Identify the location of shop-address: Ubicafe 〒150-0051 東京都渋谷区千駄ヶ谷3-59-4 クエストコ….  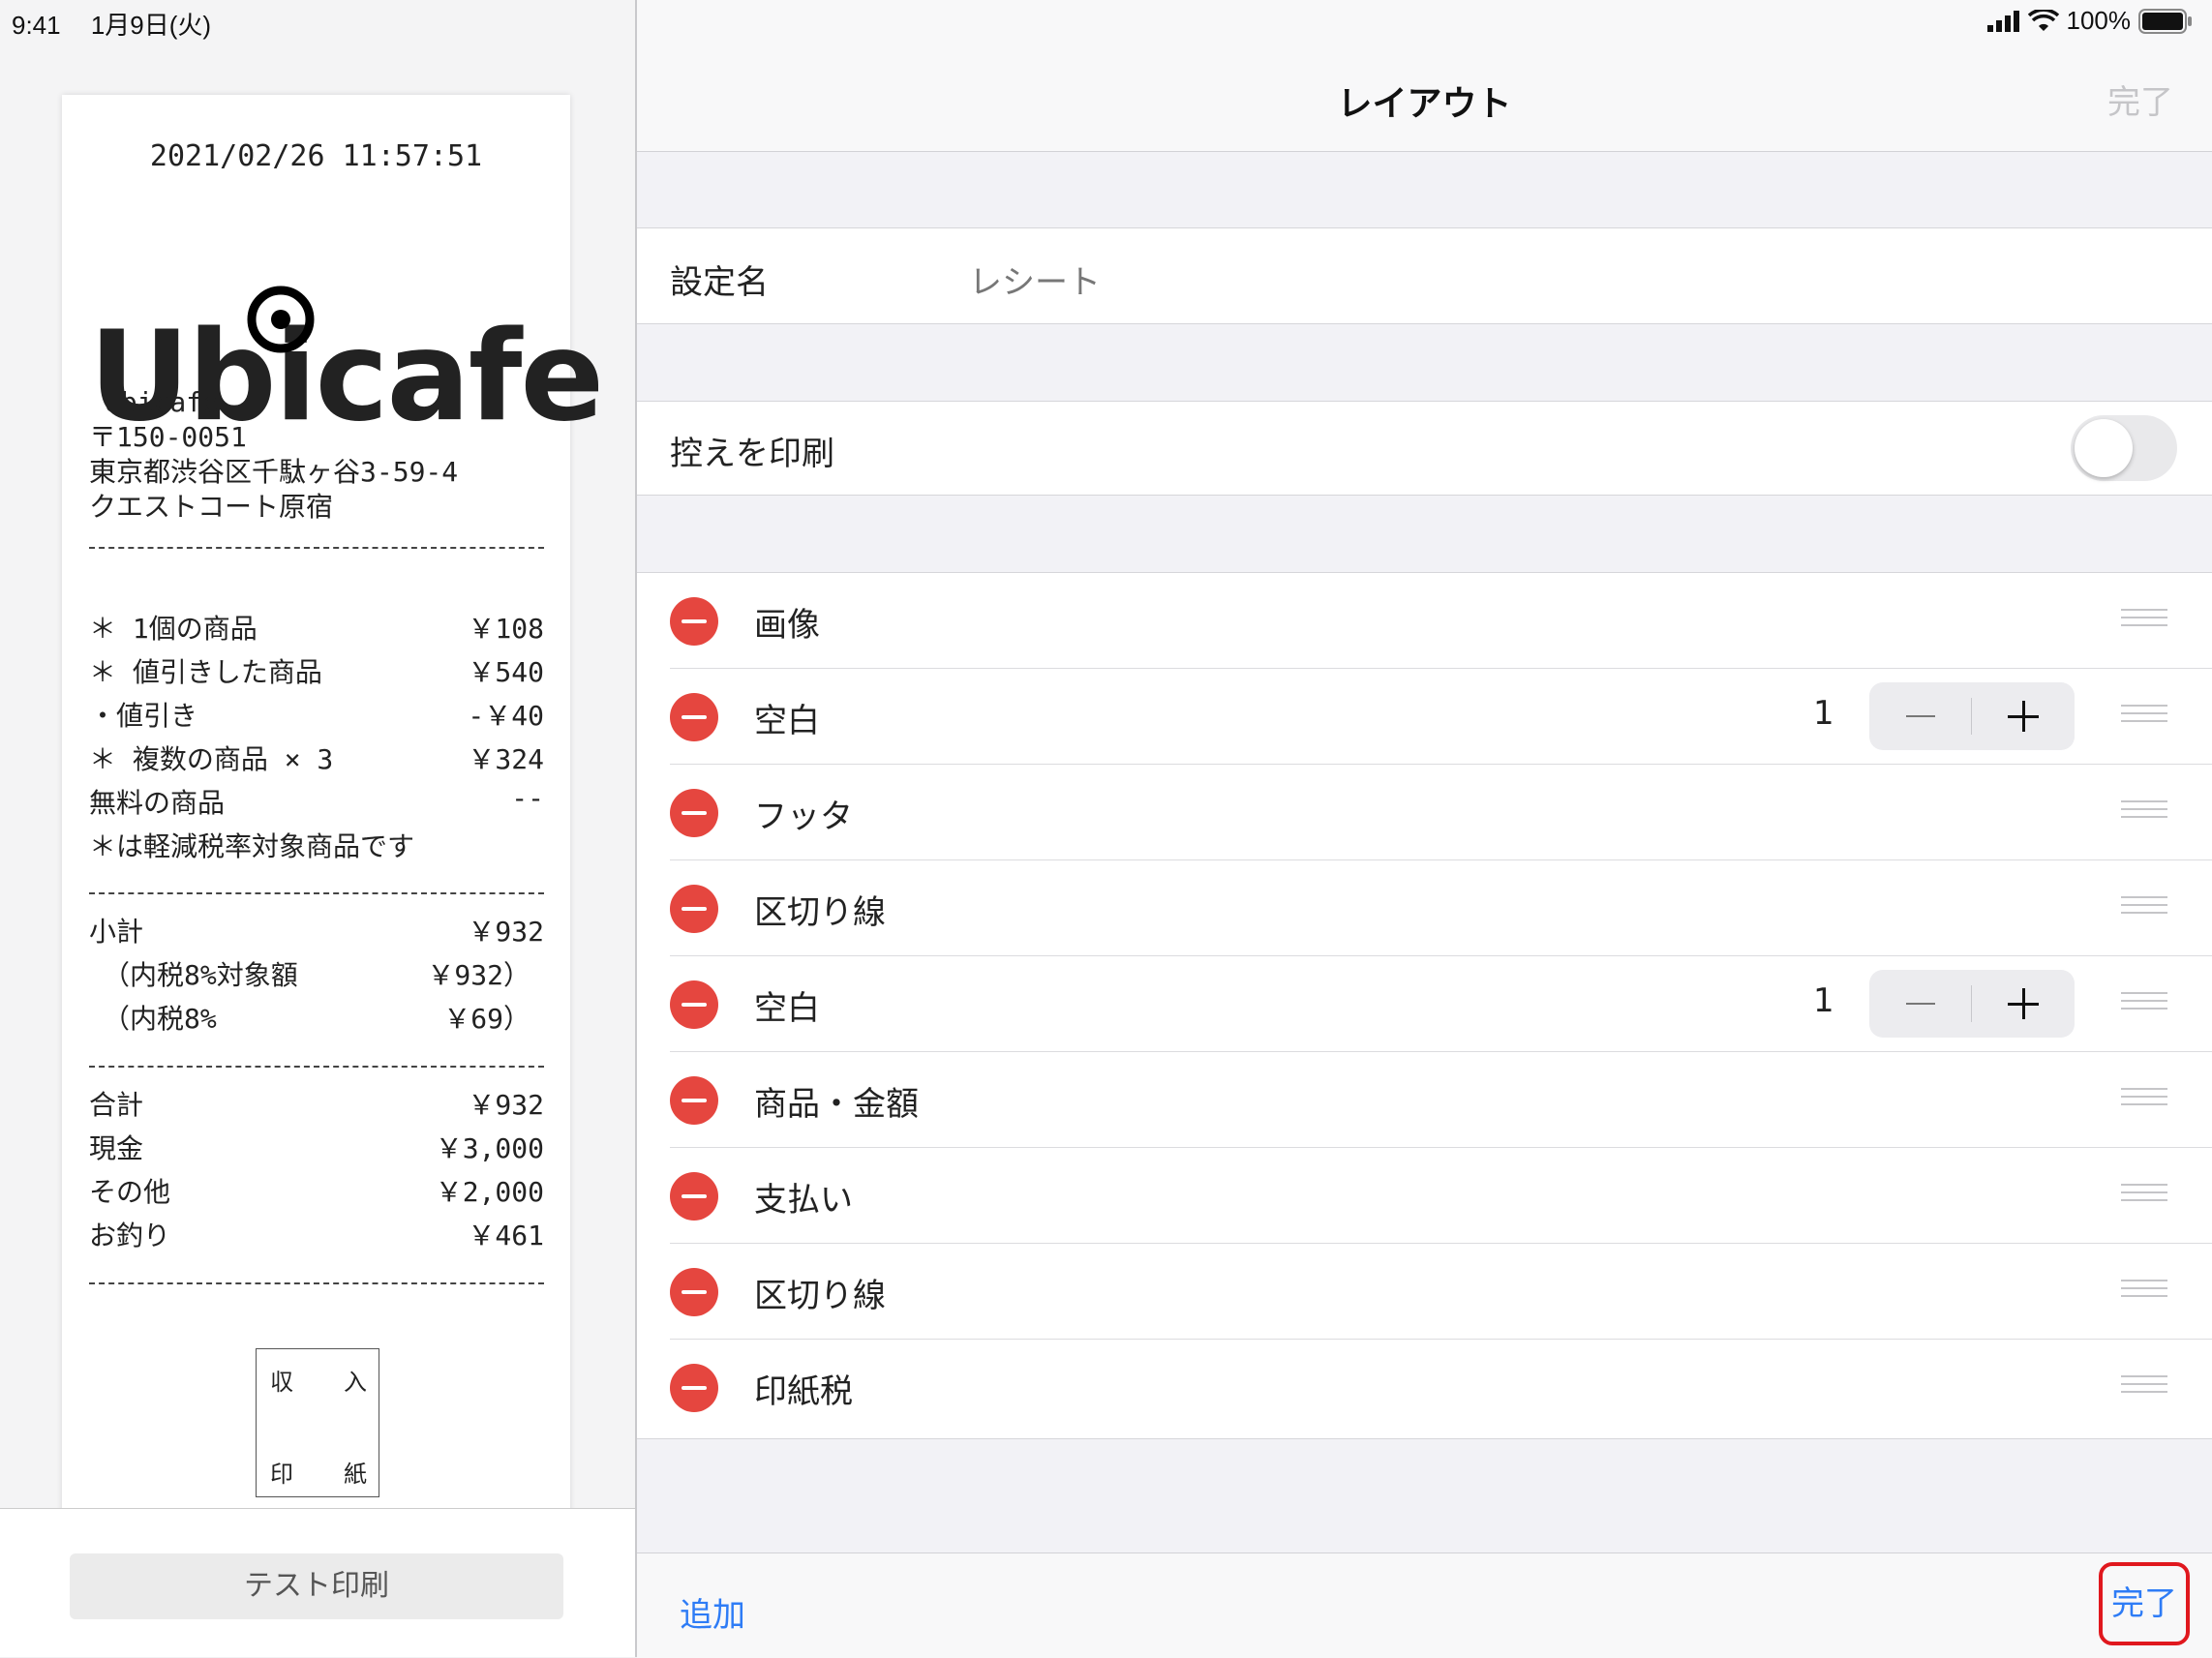
(273, 455).